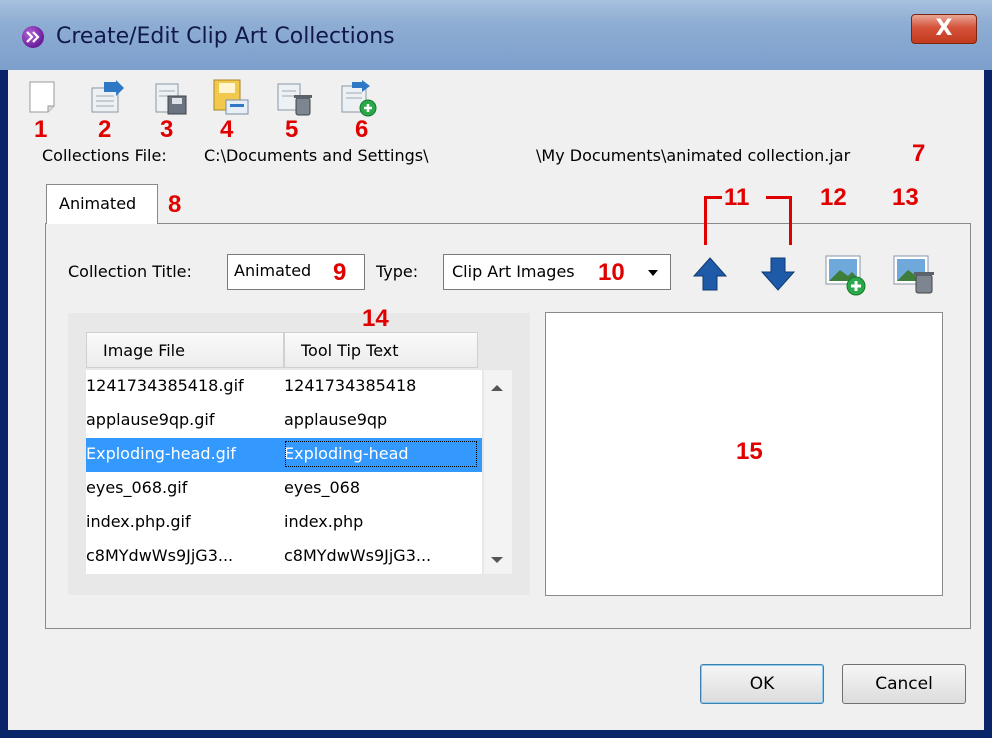 The image size is (992, 738). I want to click on save-as-icon, so click(230, 98).